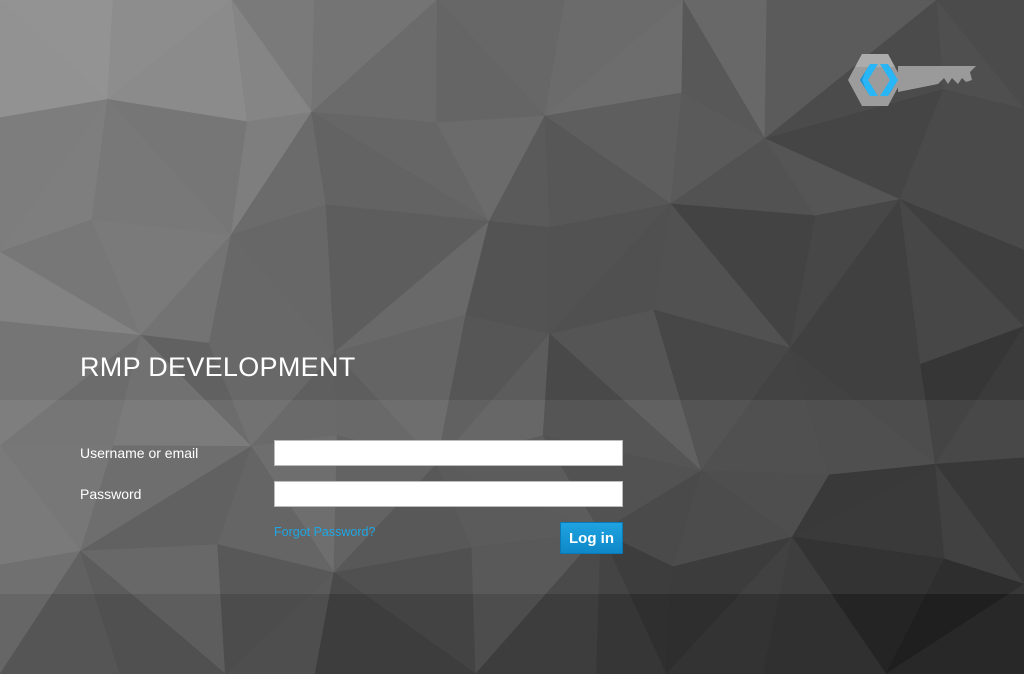 This screenshot has width=1024, height=674. I want to click on username-label: Username or email, so click(139, 453).